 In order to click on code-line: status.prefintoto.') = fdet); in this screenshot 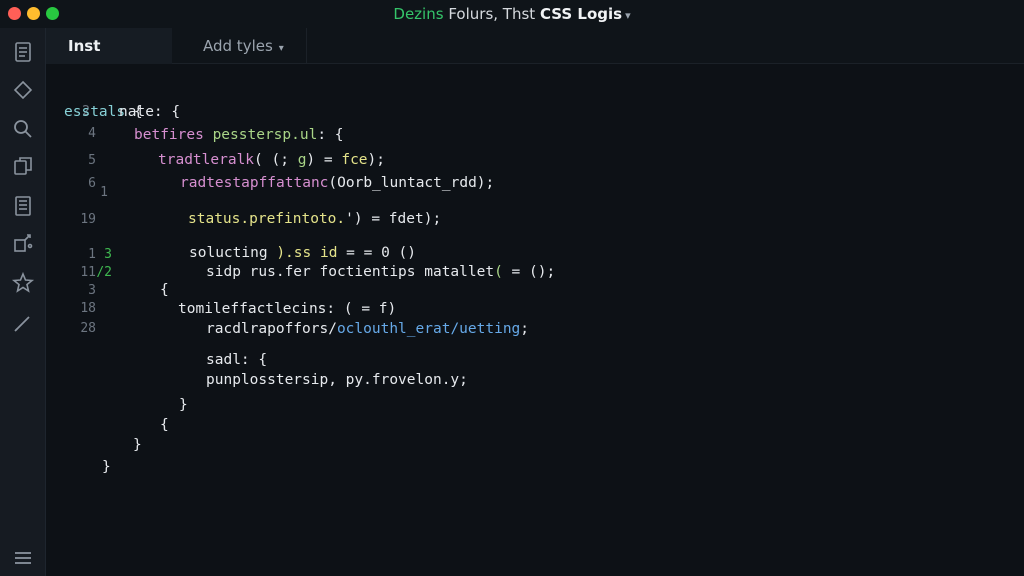, I will do `click(314, 219)`.